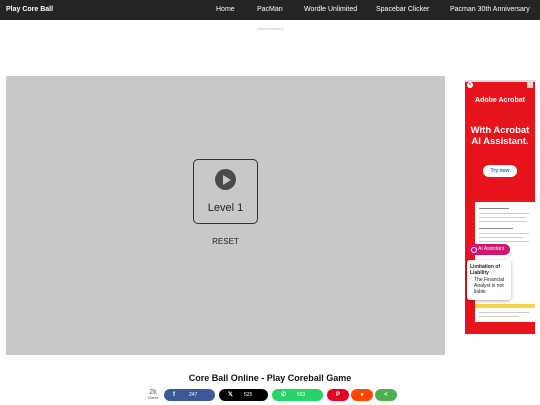  Describe the element at coordinates (174, 395) in the screenshot. I see `facebook-icon: f` at that location.